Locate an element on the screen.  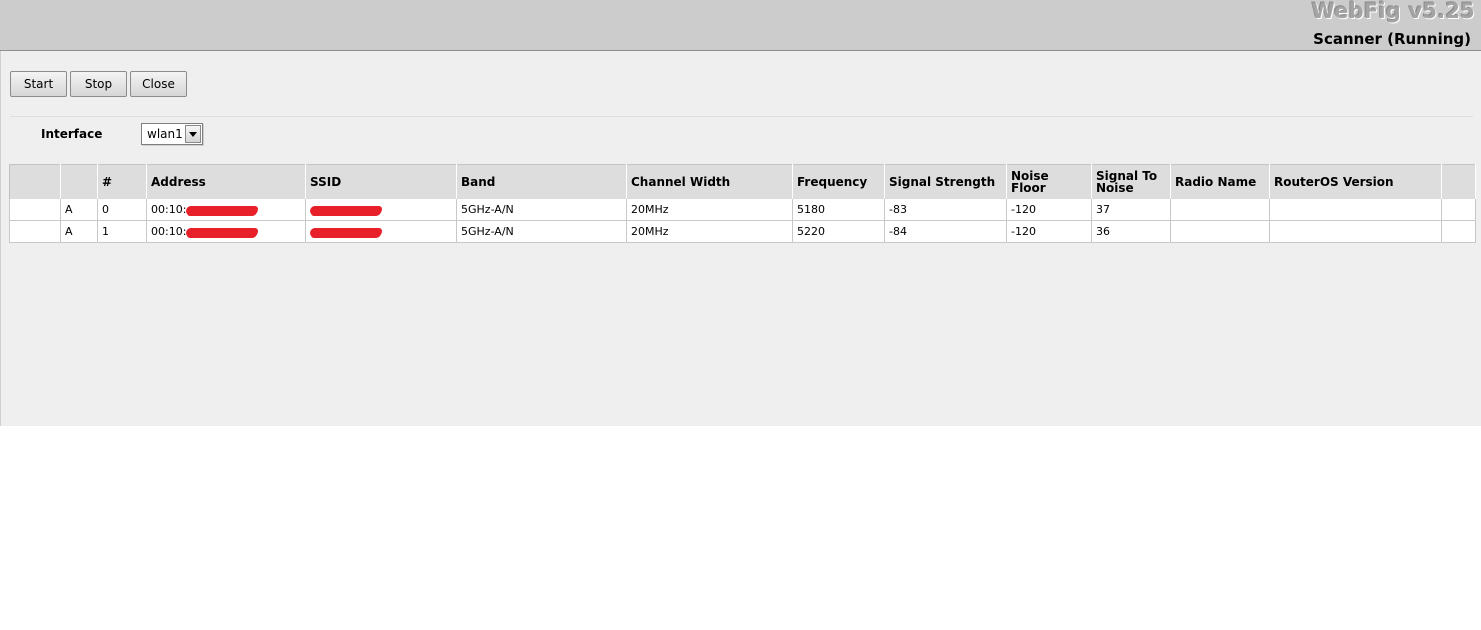
divider is located at coordinates (741, 116).